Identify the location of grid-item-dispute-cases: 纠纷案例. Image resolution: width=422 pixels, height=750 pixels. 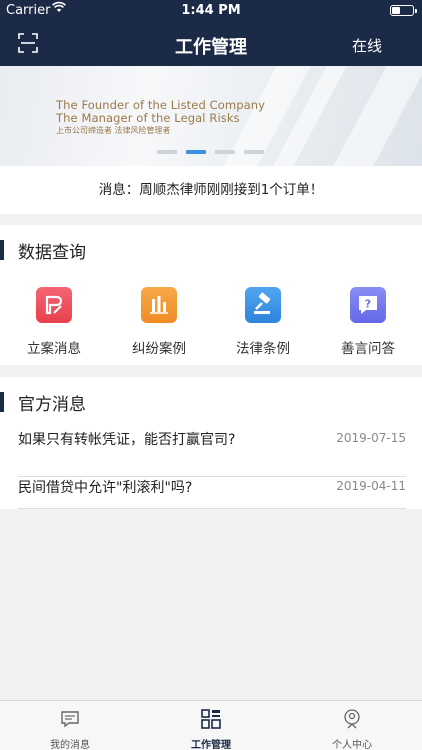
(159, 322).